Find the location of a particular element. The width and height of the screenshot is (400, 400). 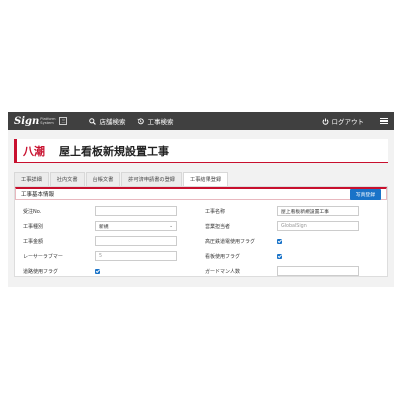

tab-bar: 工事詳細 社内文書 台帳文書 許可済申請書の登録 工事結果登録 is located at coordinates (201, 179).